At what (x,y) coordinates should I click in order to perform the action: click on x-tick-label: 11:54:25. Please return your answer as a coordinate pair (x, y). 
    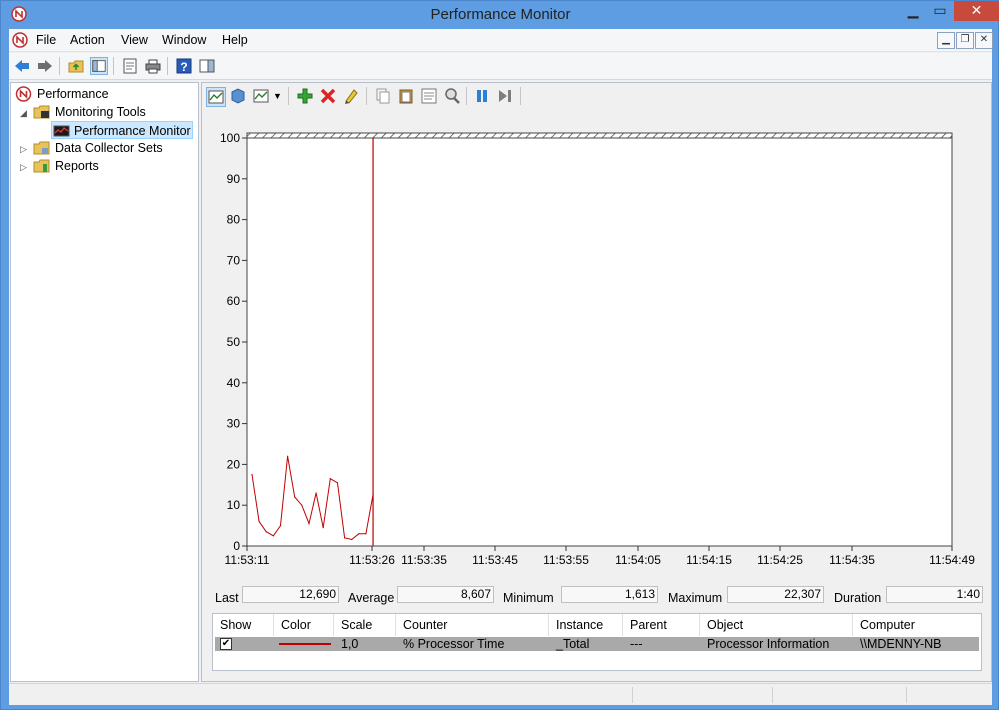
    Looking at the image, I should click on (780, 560).